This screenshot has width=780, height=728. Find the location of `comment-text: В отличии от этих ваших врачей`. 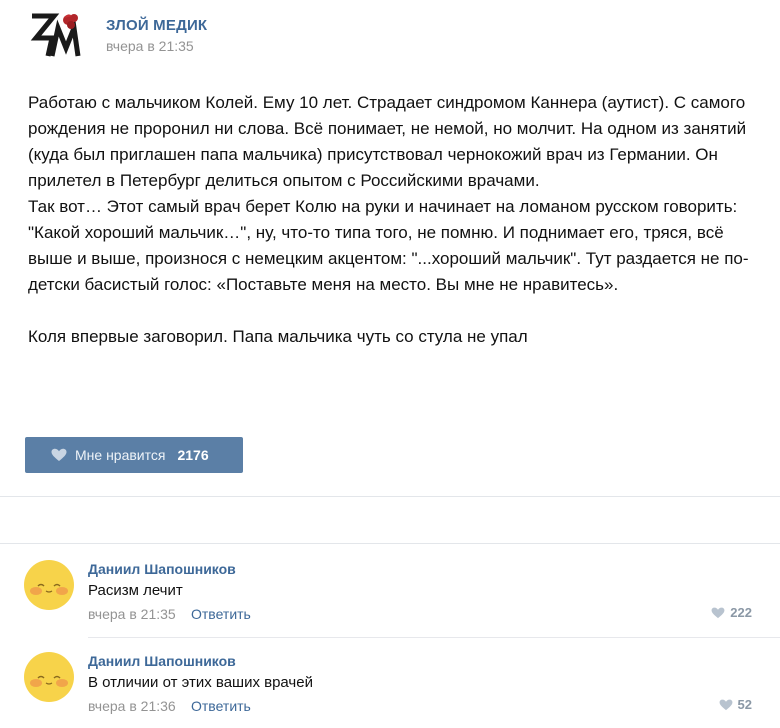

comment-text: В отличии от этих ваших врачей is located at coordinates (200, 682).